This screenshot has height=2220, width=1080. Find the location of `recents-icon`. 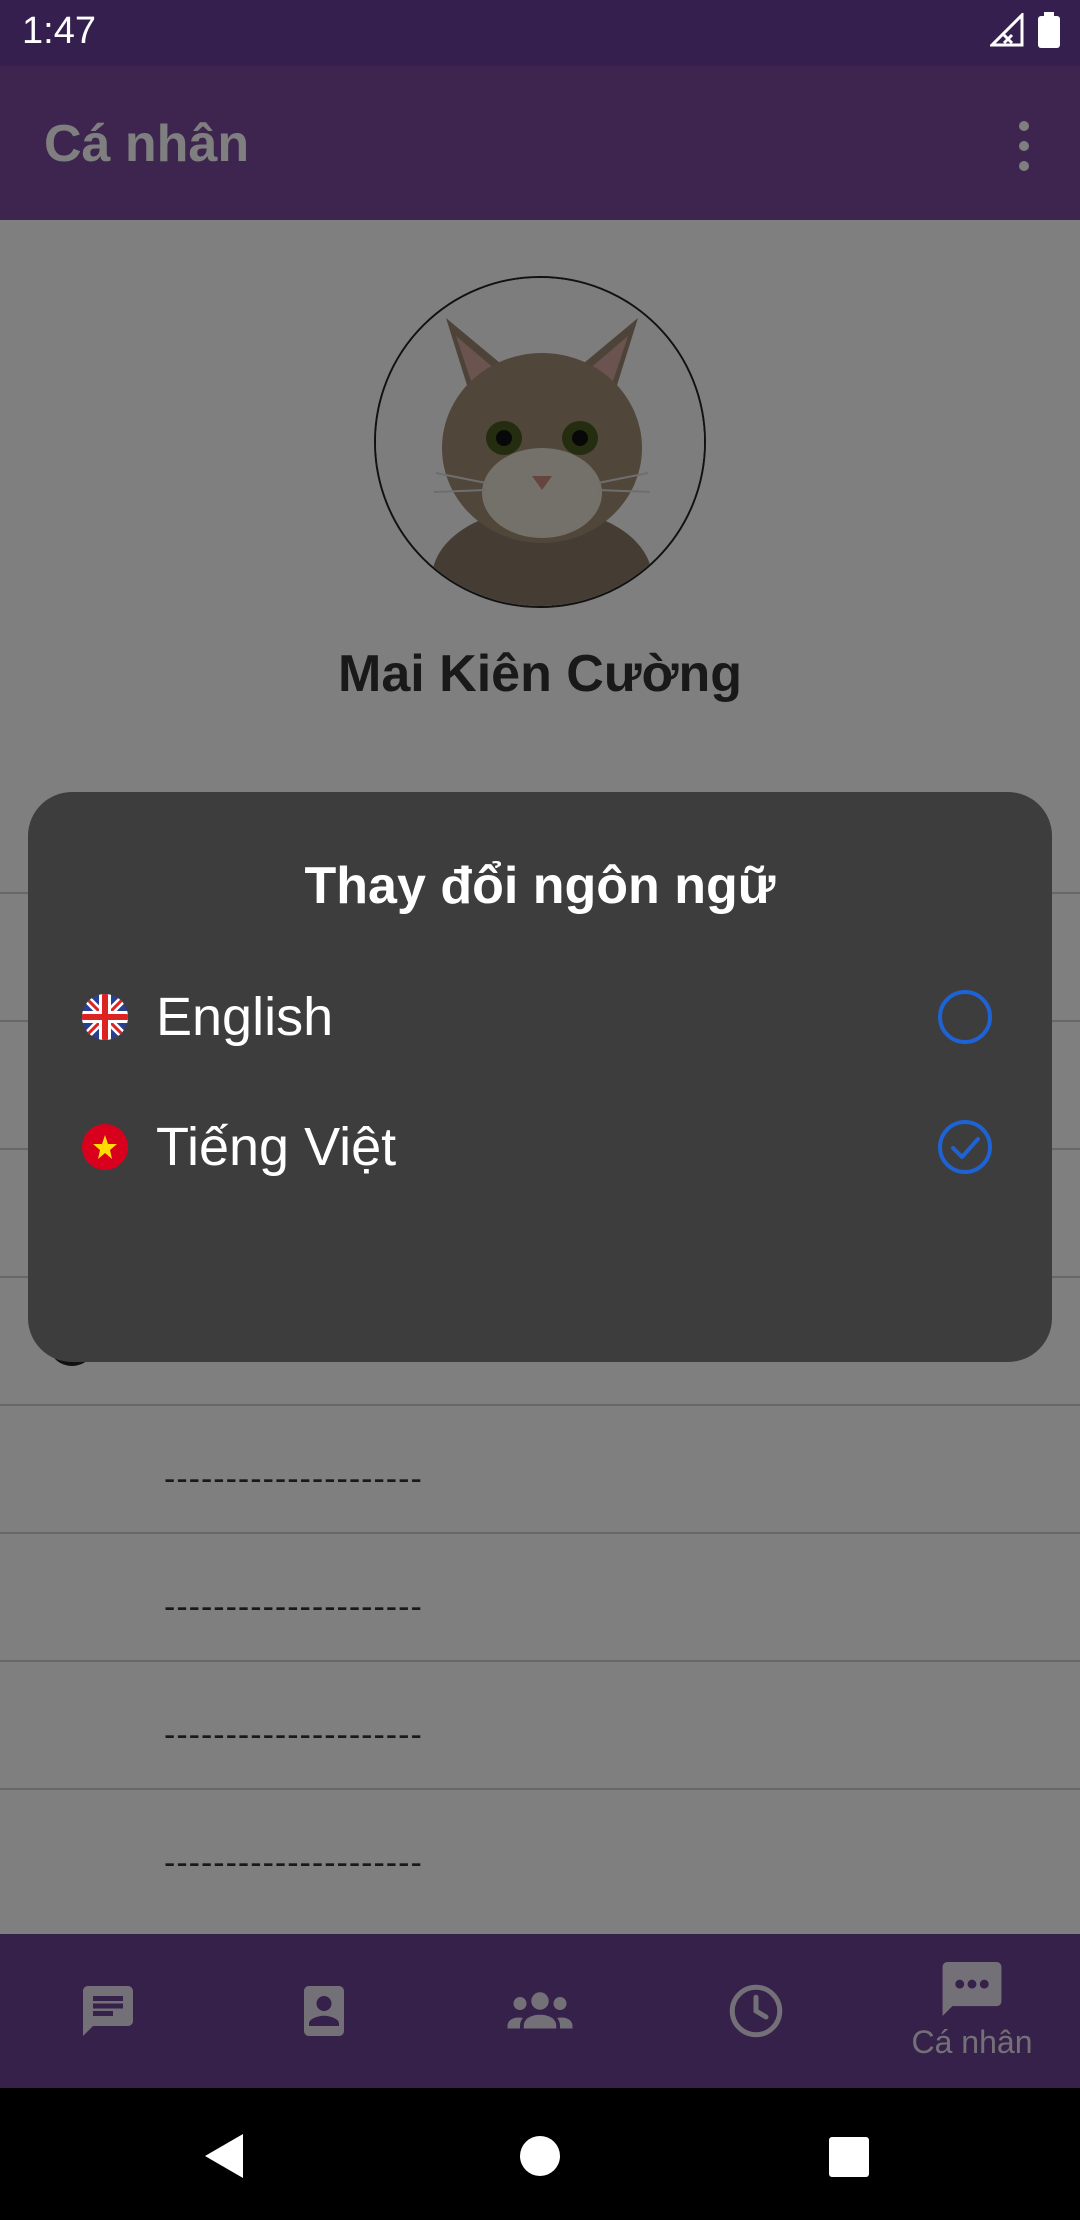

recents-icon is located at coordinates (849, 2157).